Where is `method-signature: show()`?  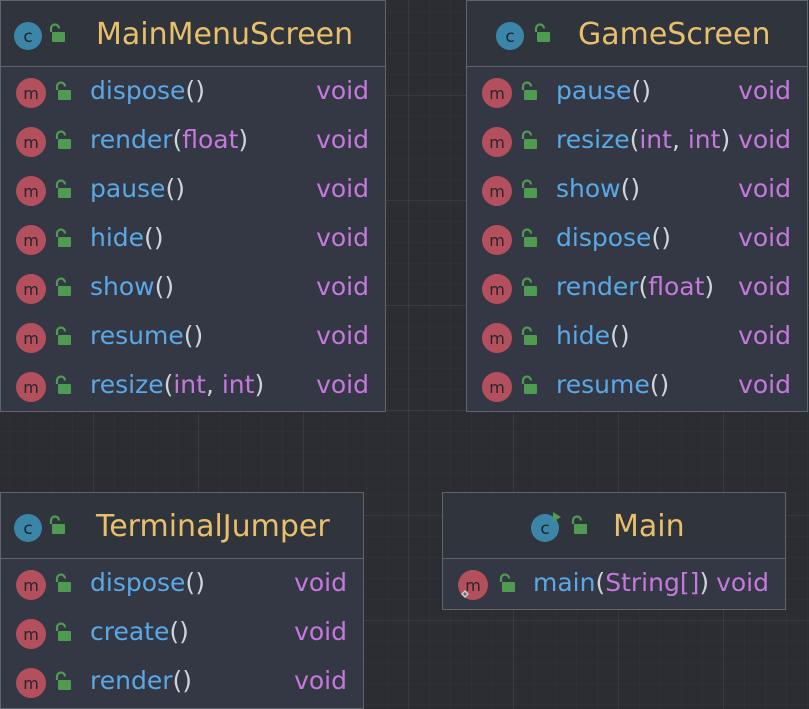
method-signature: show() is located at coordinates (598, 188).